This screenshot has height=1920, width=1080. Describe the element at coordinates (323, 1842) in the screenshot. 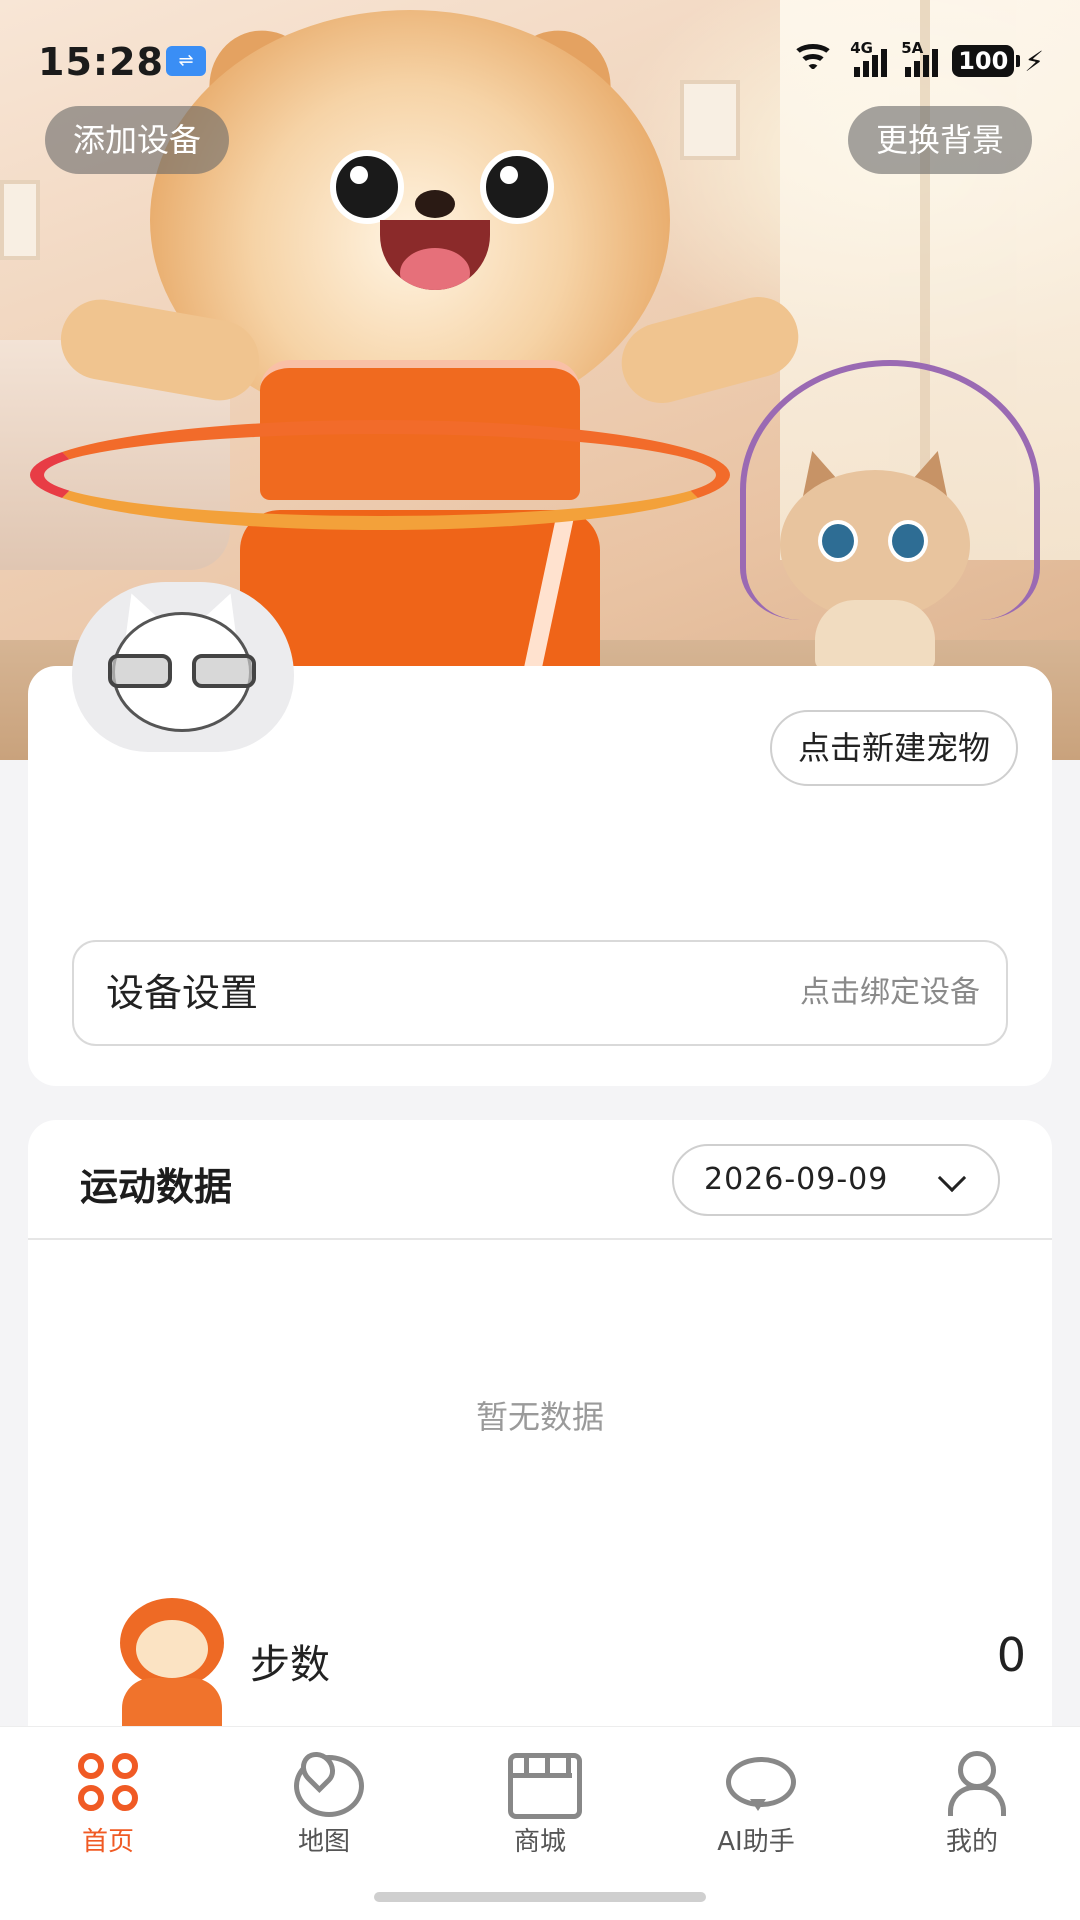

I see `tab-label: 地图` at that location.